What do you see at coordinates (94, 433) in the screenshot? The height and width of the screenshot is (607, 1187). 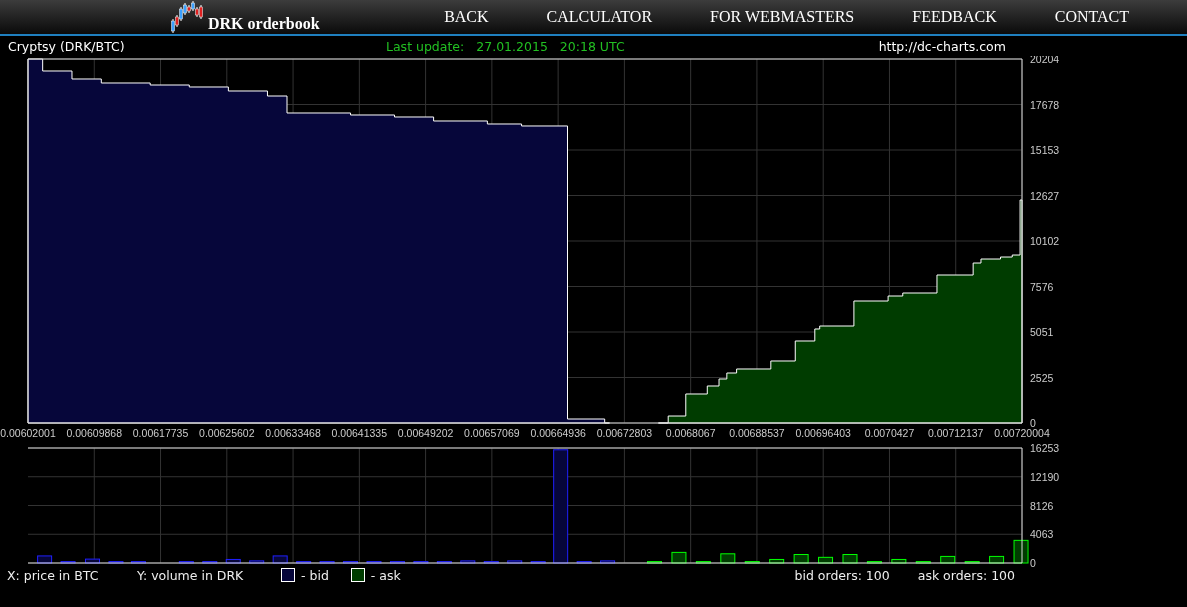 I see `axis-label: 0.00609868` at bounding box center [94, 433].